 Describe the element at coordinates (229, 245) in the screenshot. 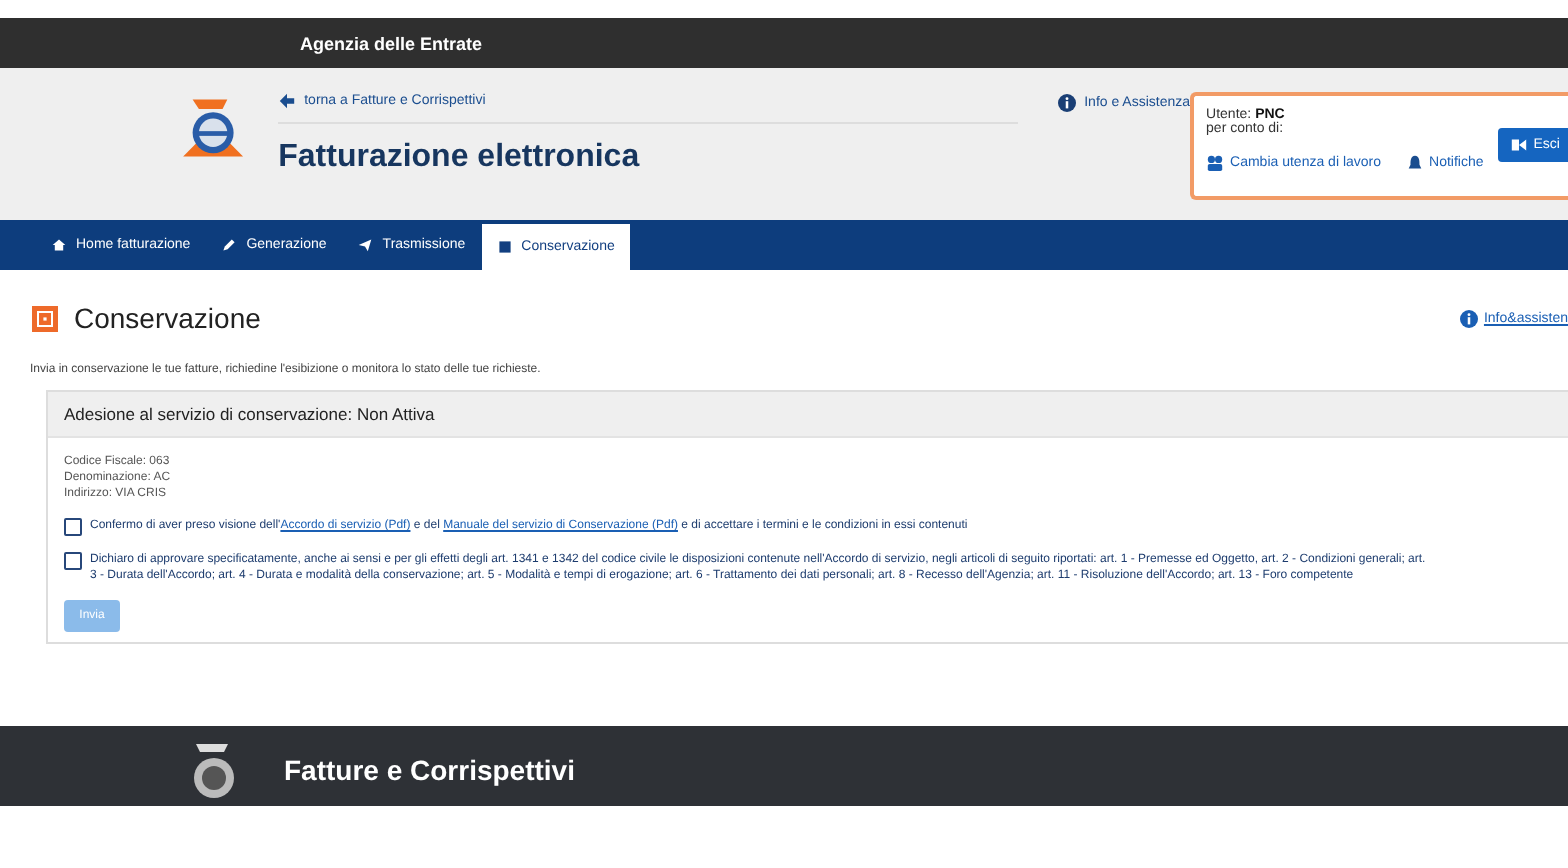

I see `pencil-icon` at that location.